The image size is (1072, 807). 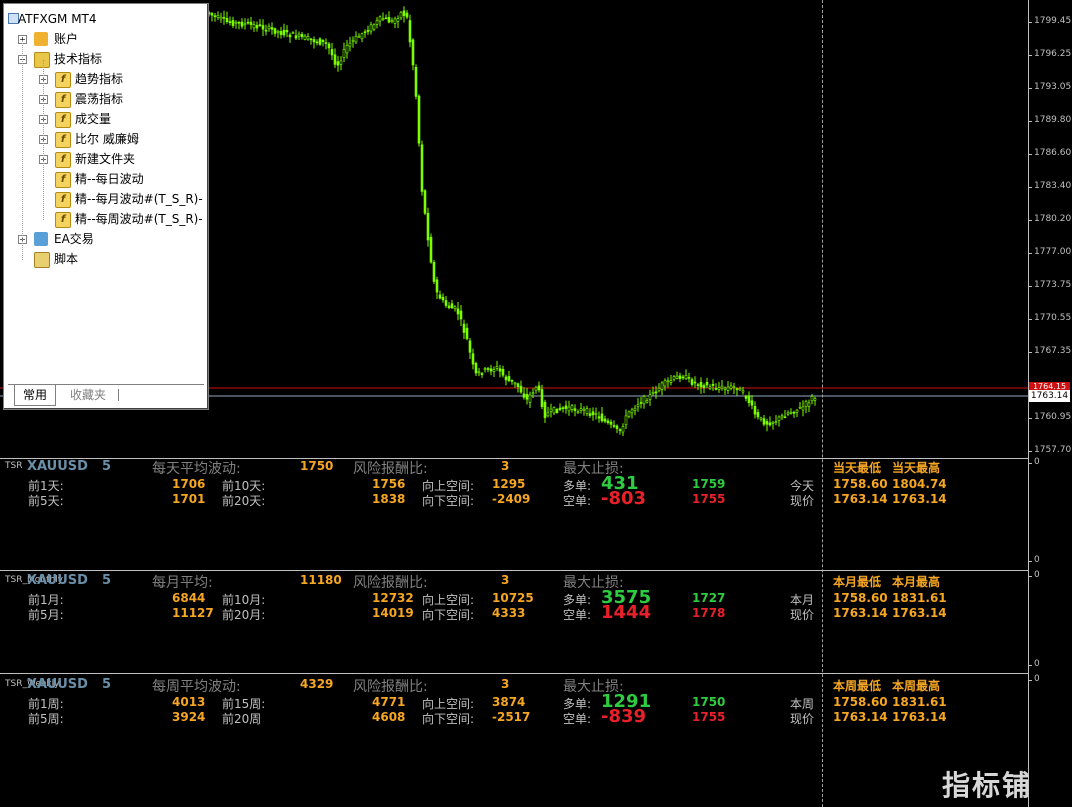 I want to click on upside-room-value: 1295, so click(x=509, y=484).